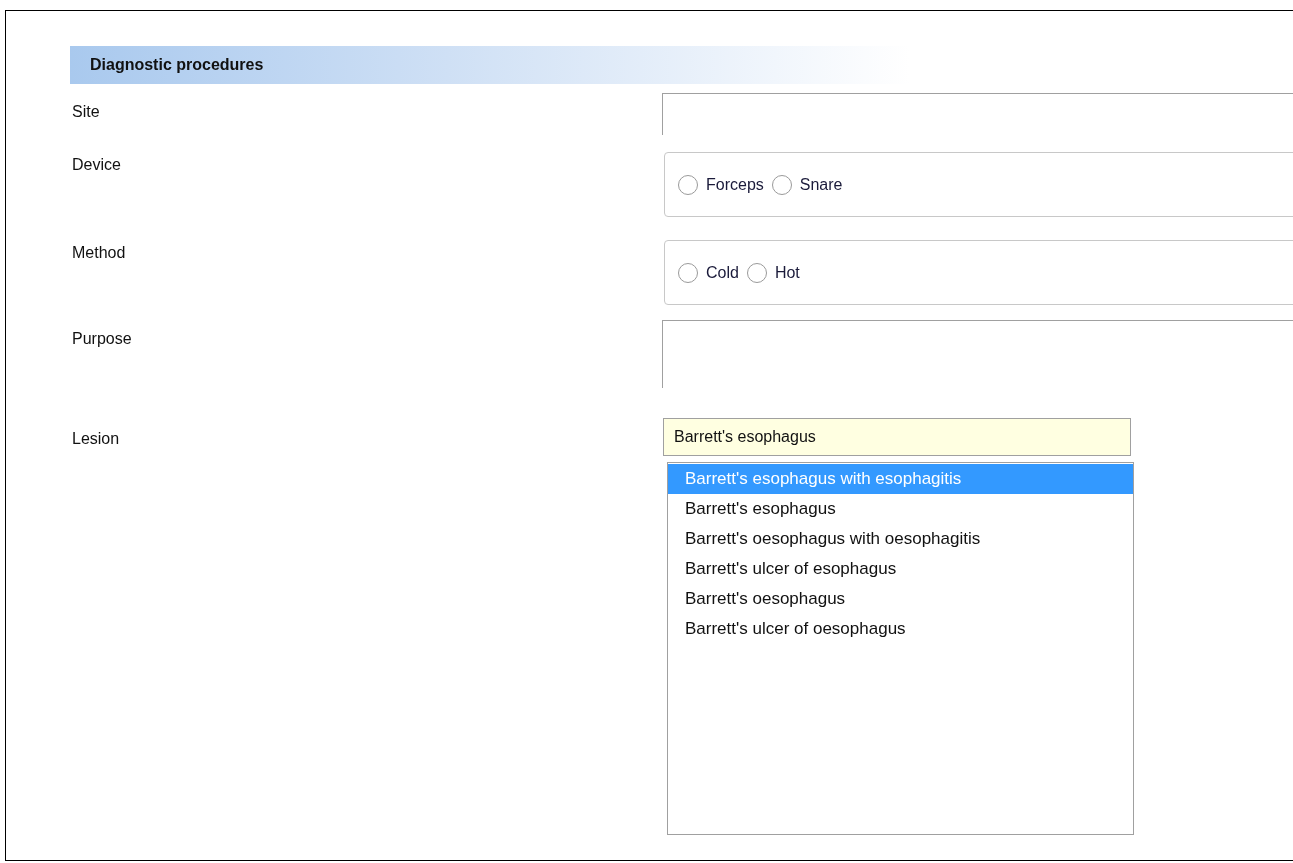  I want to click on radio-option: Hot, so click(773, 272).